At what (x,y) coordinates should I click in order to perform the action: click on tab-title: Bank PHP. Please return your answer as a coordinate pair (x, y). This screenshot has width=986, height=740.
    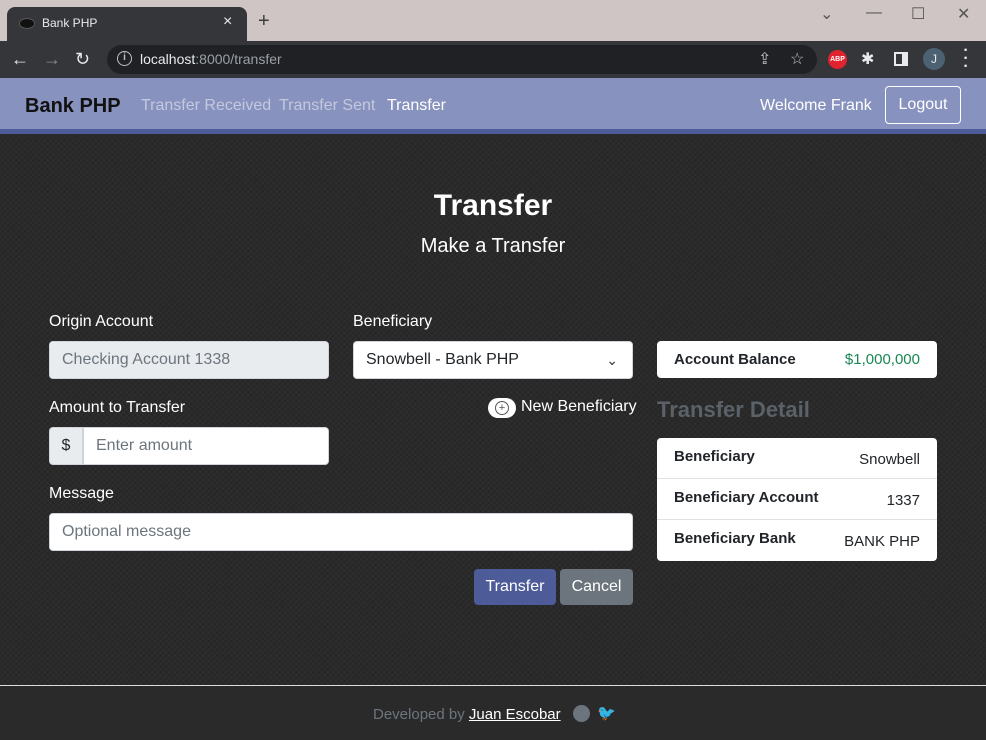
    Looking at the image, I should click on (70, 23).